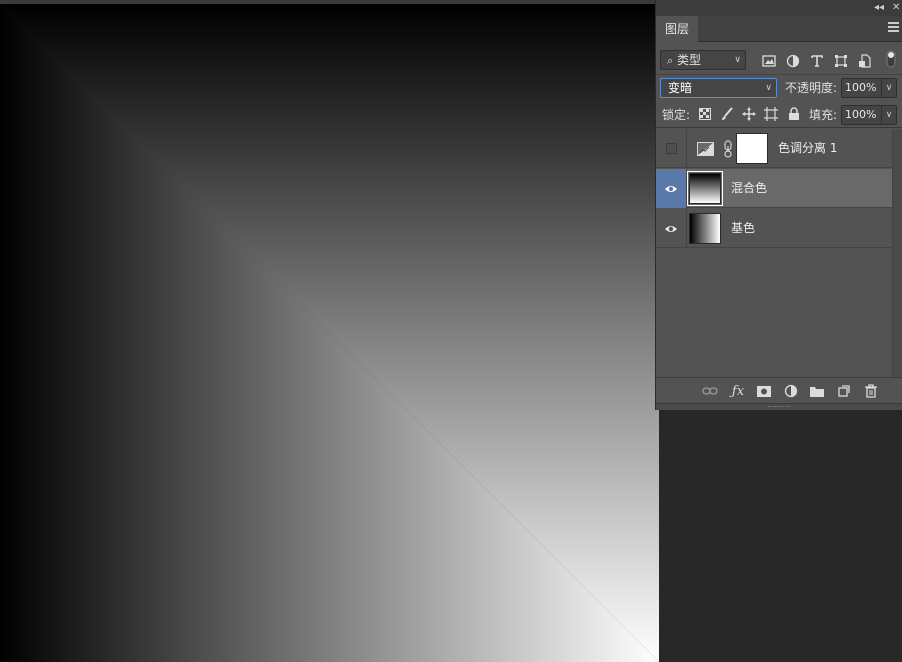  Describe the element at coordinates (861, 87) in the screenshot. I see `opacity-value: 100%` at that location.